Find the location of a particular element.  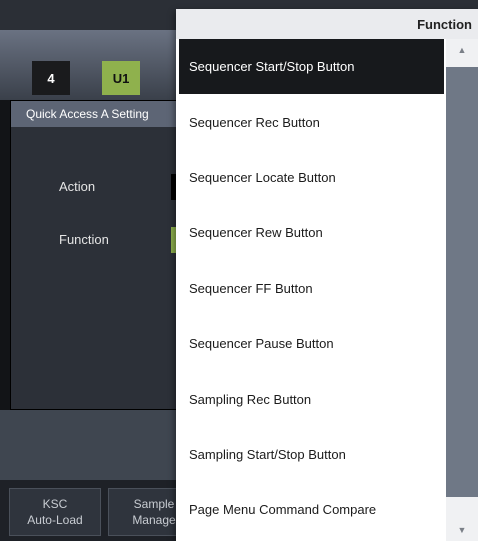

menu-item: Sequencer Pause Button is located at coordinates (311, 343).